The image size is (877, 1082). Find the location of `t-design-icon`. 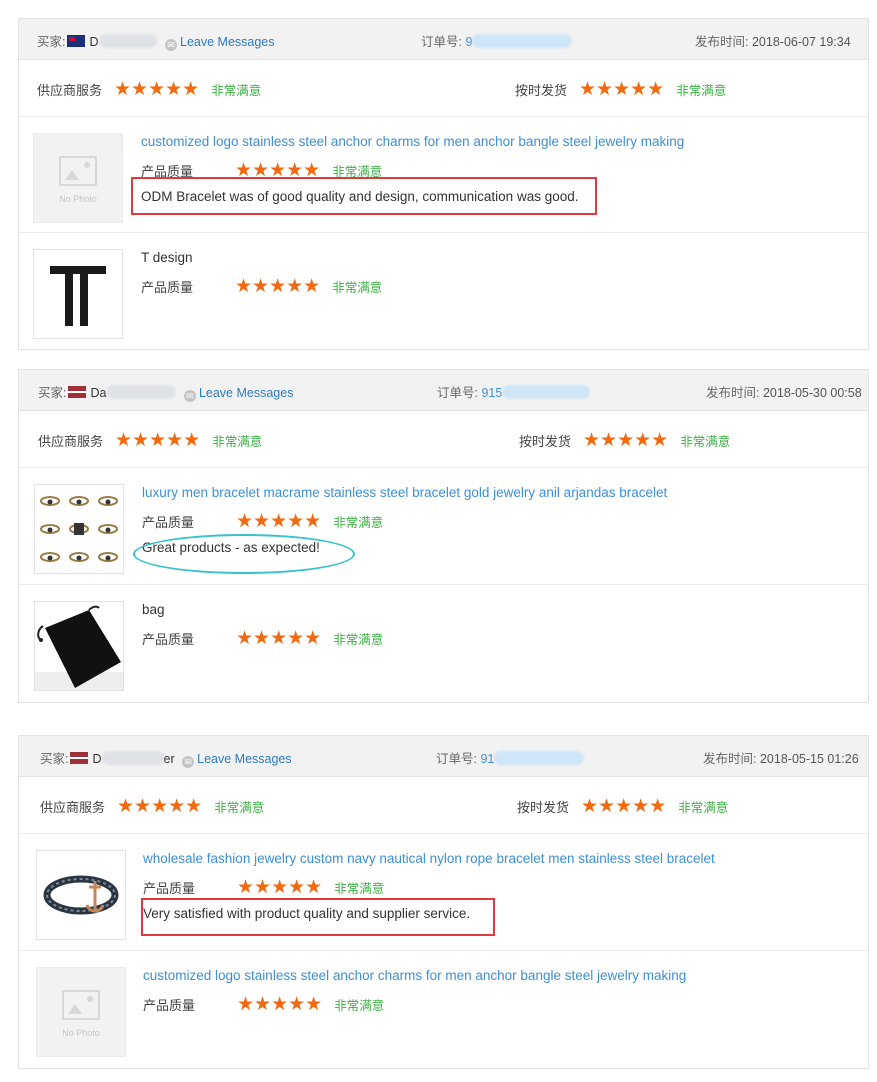

t-design-icon is located at coordinates (78, 296).